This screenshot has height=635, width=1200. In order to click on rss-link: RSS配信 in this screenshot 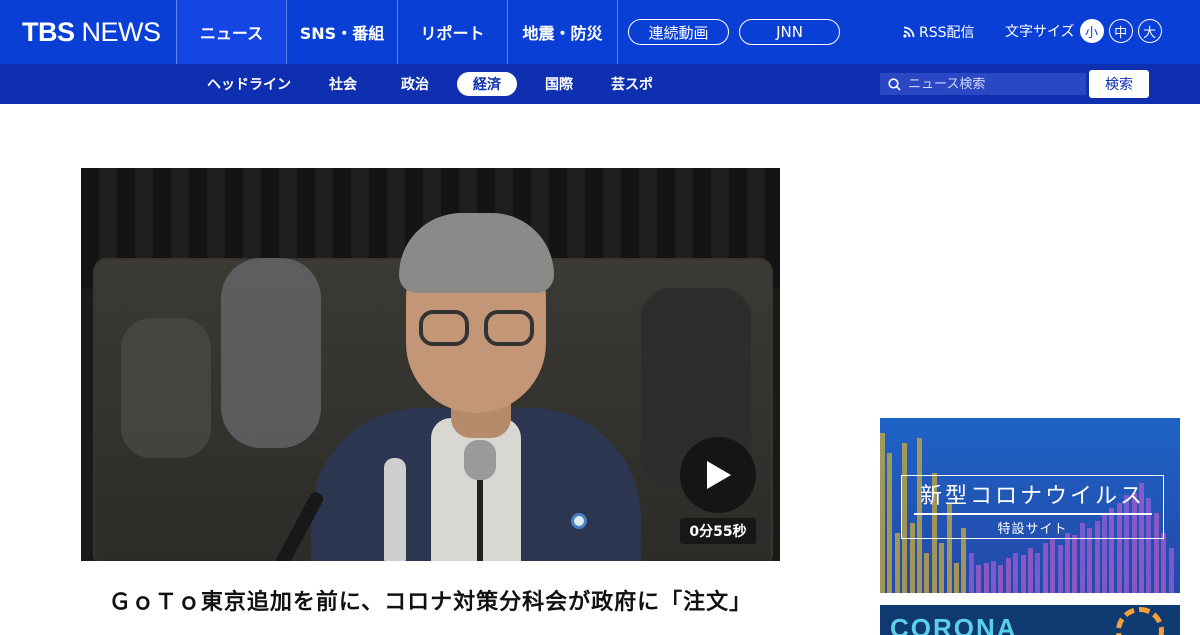, I will do `click(939, 32)`.